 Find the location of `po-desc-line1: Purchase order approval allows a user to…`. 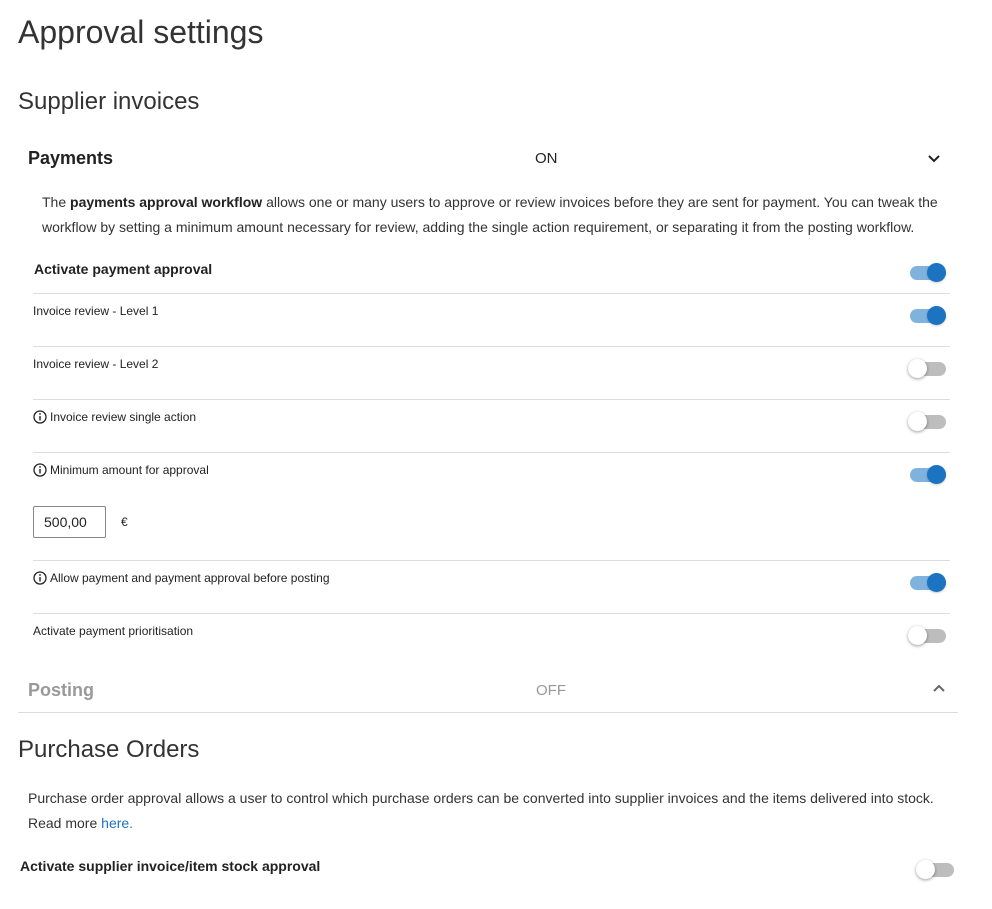

po-desc-line1: Purchase order approval allows a user to… is located at coordinates (481, 798).